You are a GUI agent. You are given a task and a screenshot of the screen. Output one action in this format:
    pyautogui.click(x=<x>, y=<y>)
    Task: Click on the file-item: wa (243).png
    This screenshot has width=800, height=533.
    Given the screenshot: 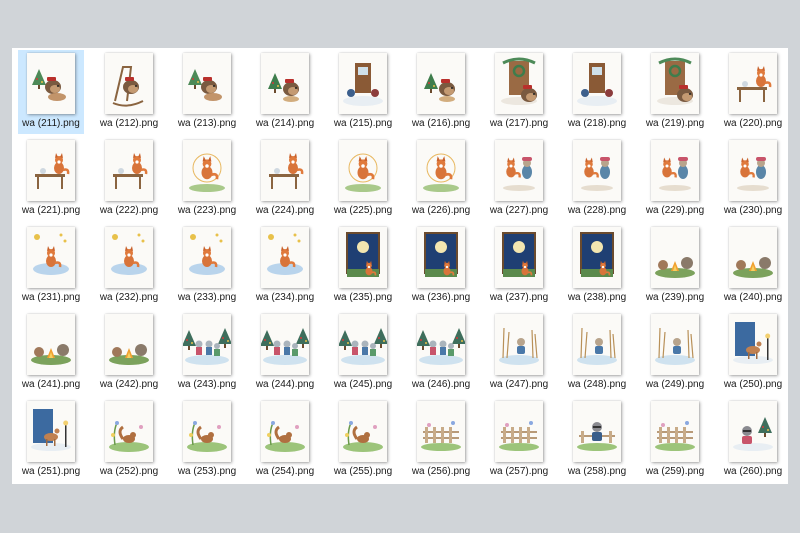 What is the action you would take?
    pyautogui.click(x=207, y=353)
    